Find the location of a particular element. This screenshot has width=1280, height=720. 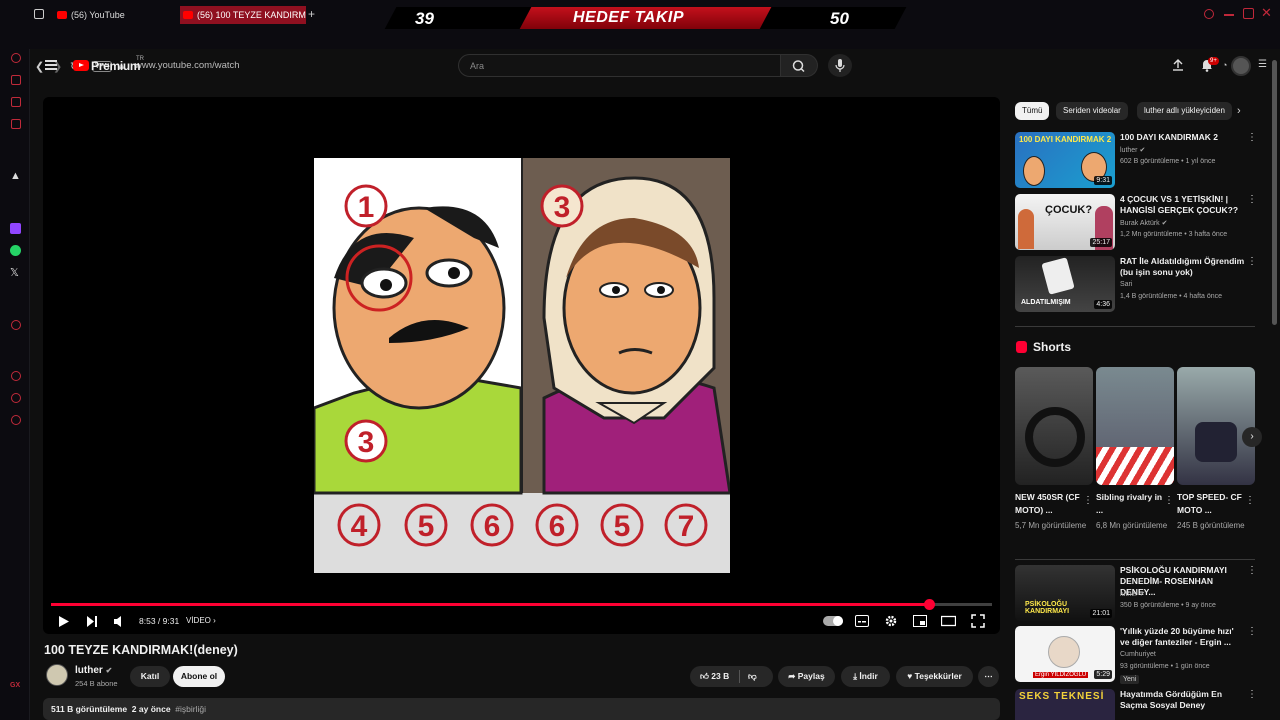

upload-icon is located at coordinates (1178, 65).